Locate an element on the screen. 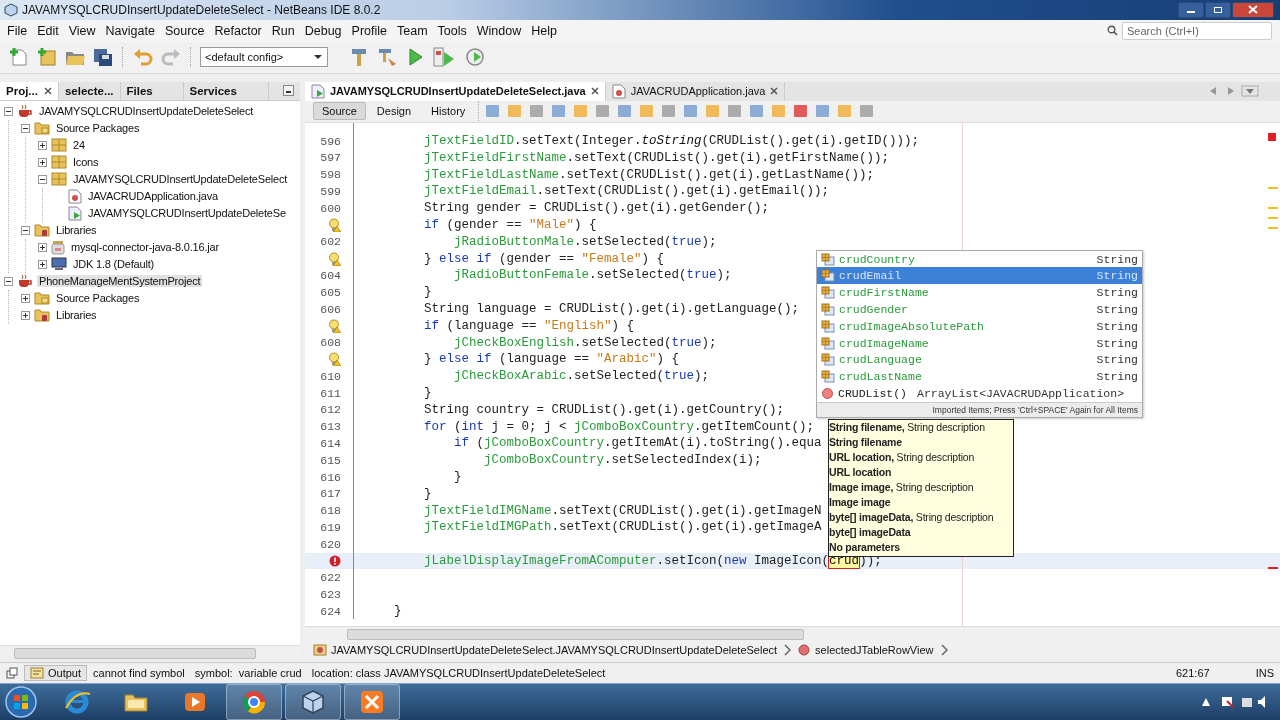 The width and height of the screenshot is (1280, 720). tree-item: mysql-connector-java-8.0.16.jar is located at coordinates (145, 247).